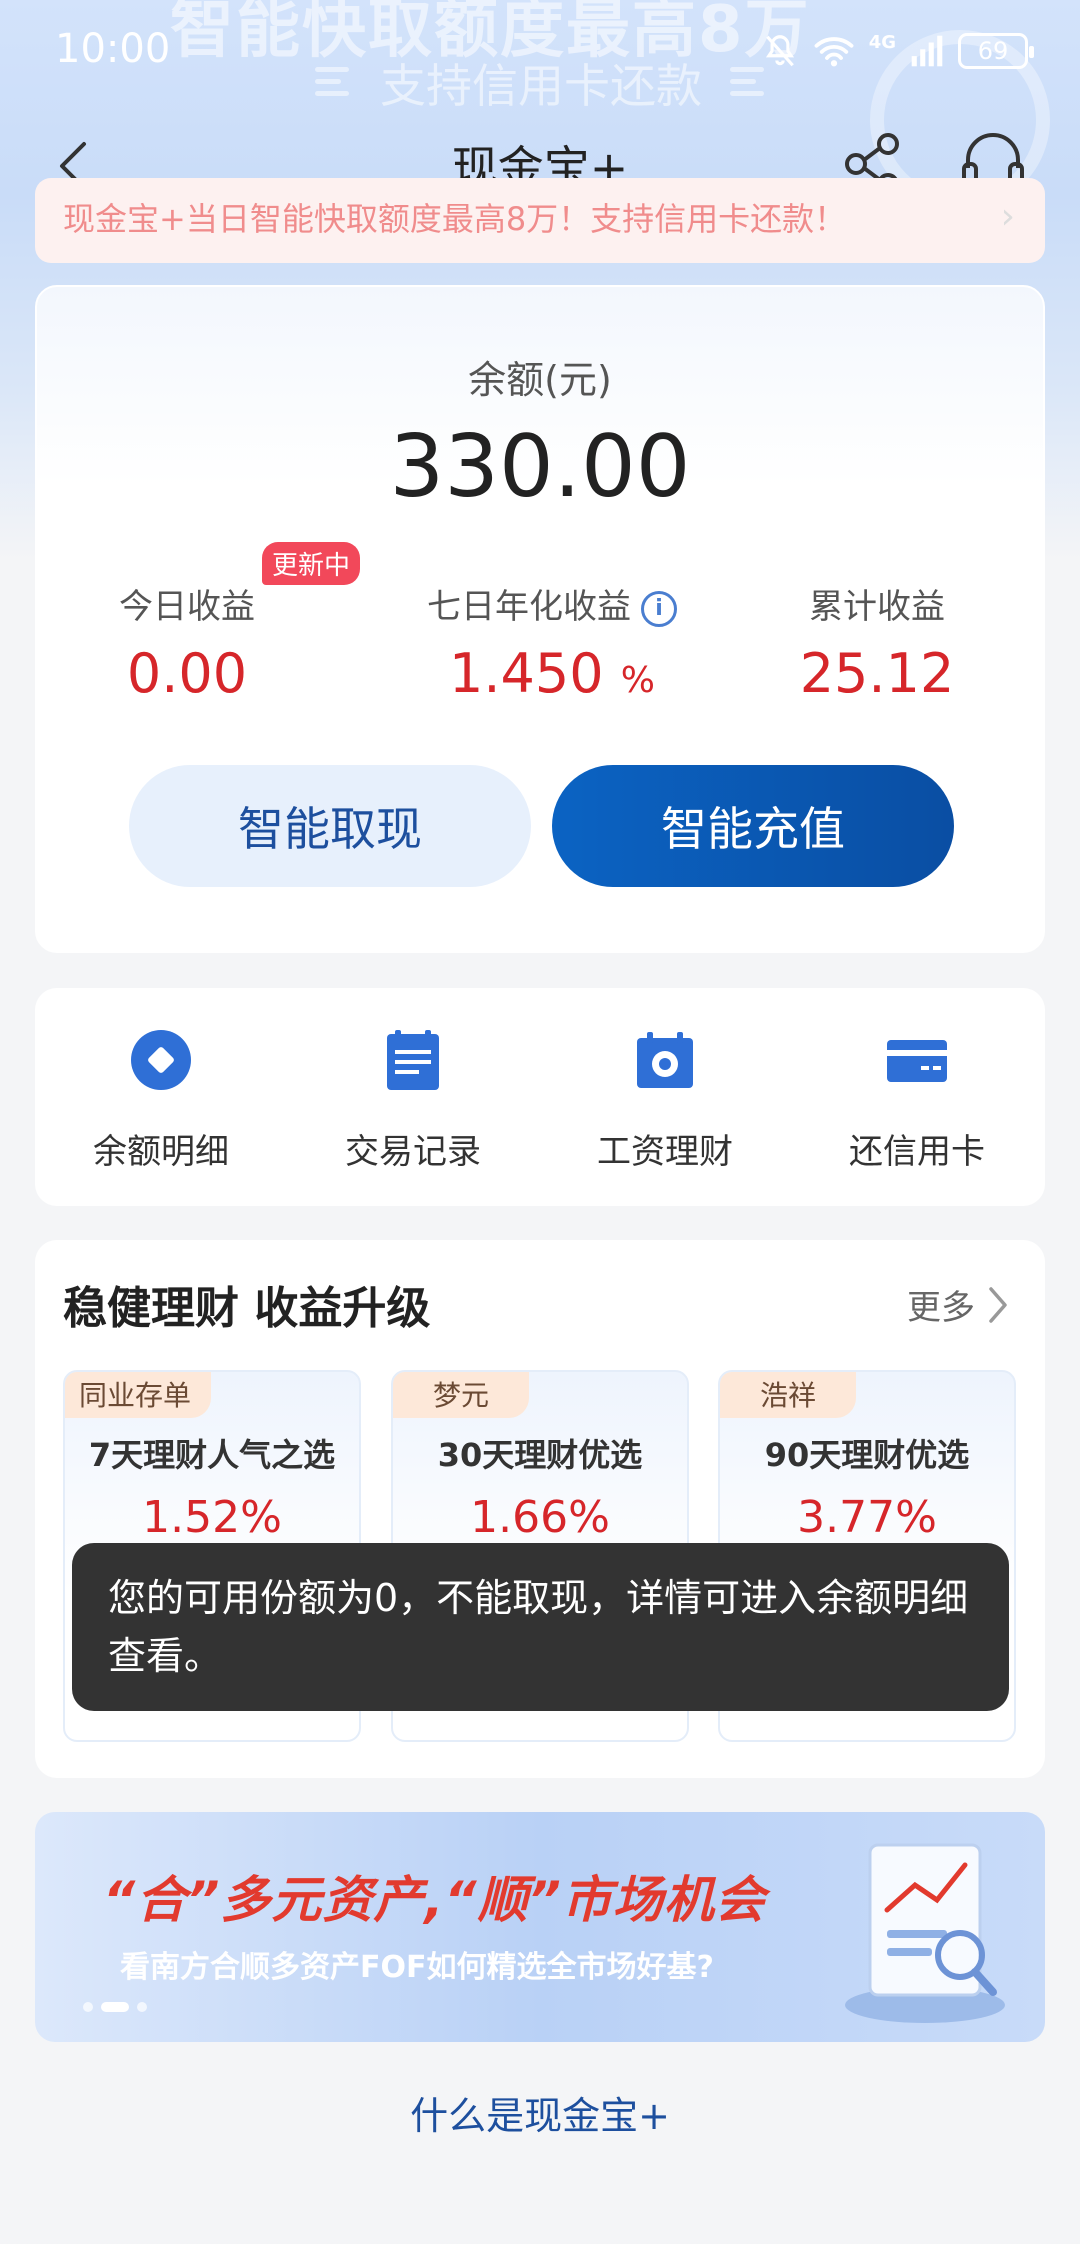  Describe the element at coordinates (434, 1900) in the screenshot. I see `banner-title: “合”多元资产,“顺”市场机会` at that location.